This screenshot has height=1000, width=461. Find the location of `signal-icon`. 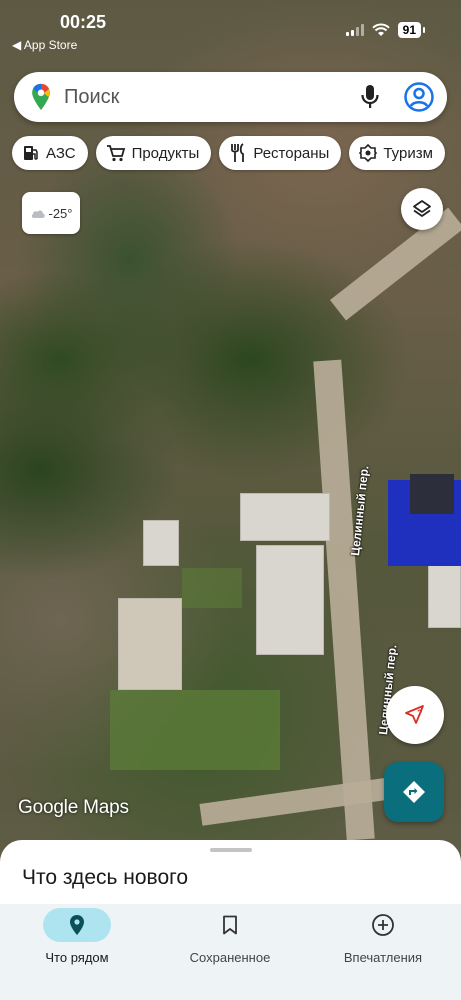

signal-icon is located at coordinates (354, 30).